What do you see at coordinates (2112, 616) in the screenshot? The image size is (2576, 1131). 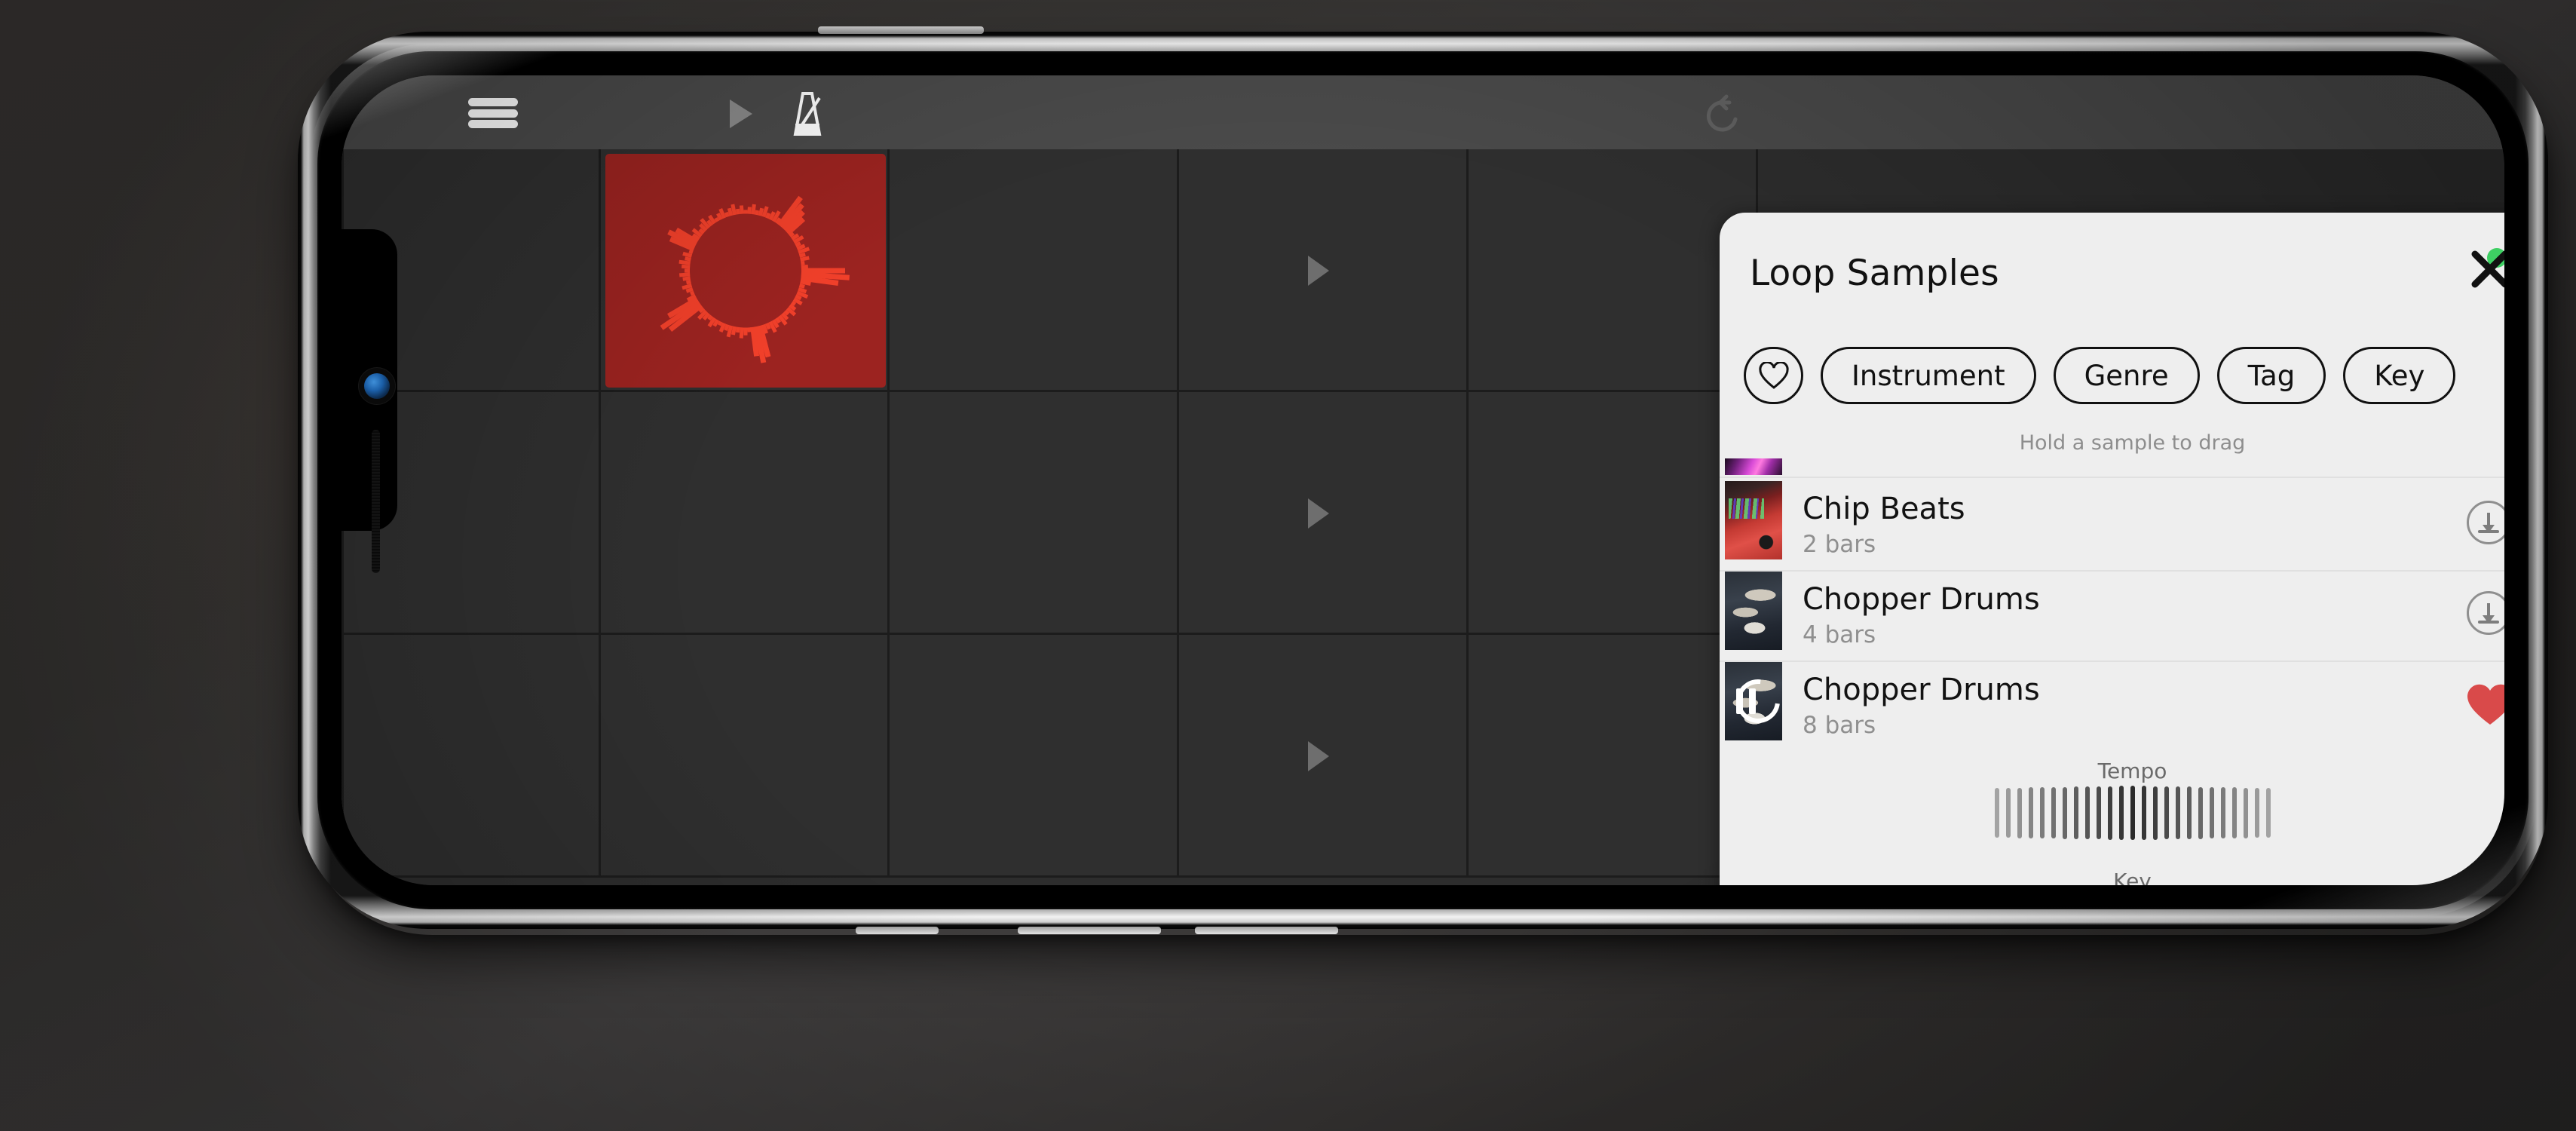 I see `list-item: Chopper Drums 4 bars` at bounding box center [2112, 616].